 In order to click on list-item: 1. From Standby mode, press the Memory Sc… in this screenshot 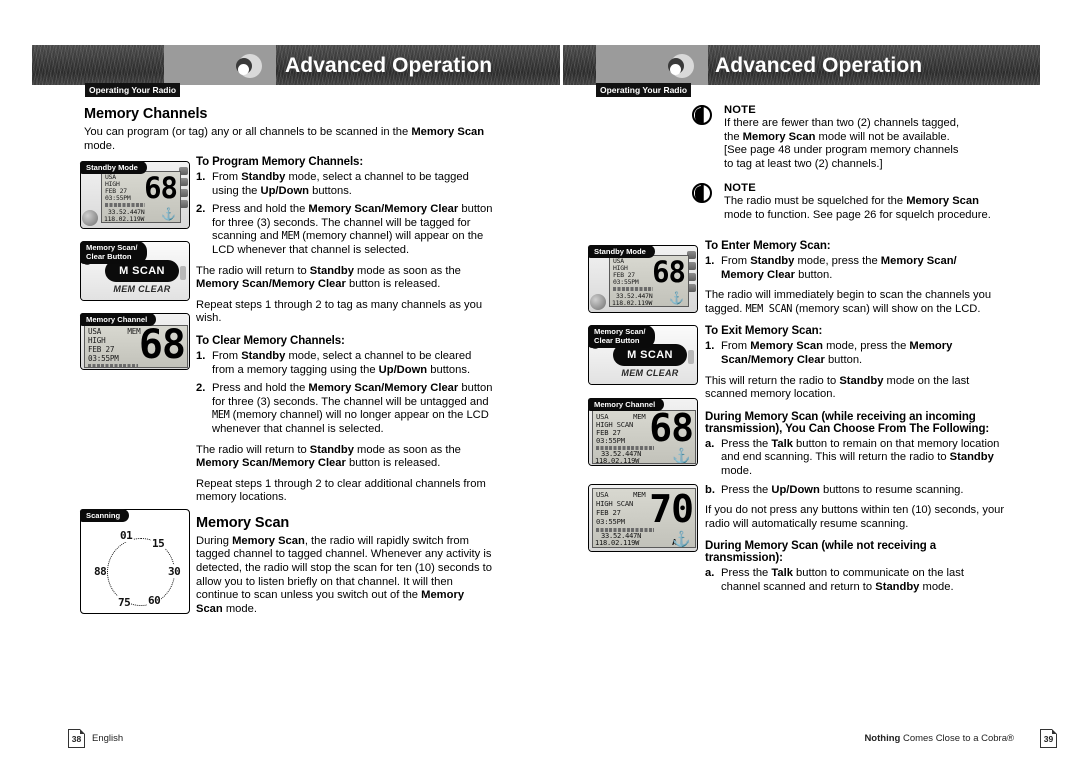, I will do `click(831, 268)`.